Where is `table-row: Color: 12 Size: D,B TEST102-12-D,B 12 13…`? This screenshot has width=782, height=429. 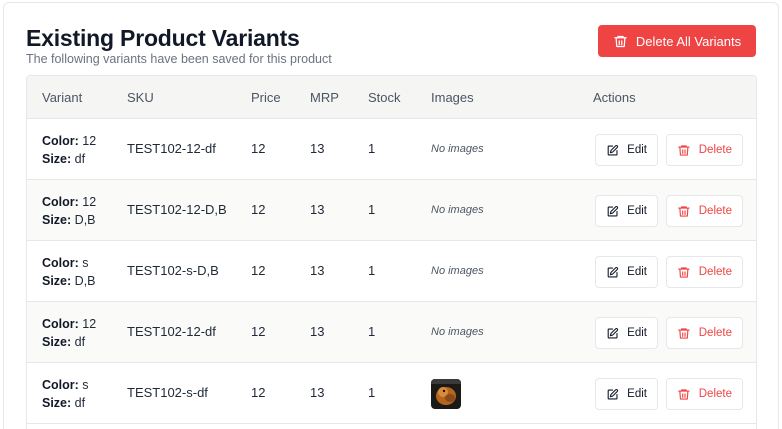
table-row: Color: 12 Size: D,B TEST102-12-D,B 12 13… is located at coordinates (391, 210).